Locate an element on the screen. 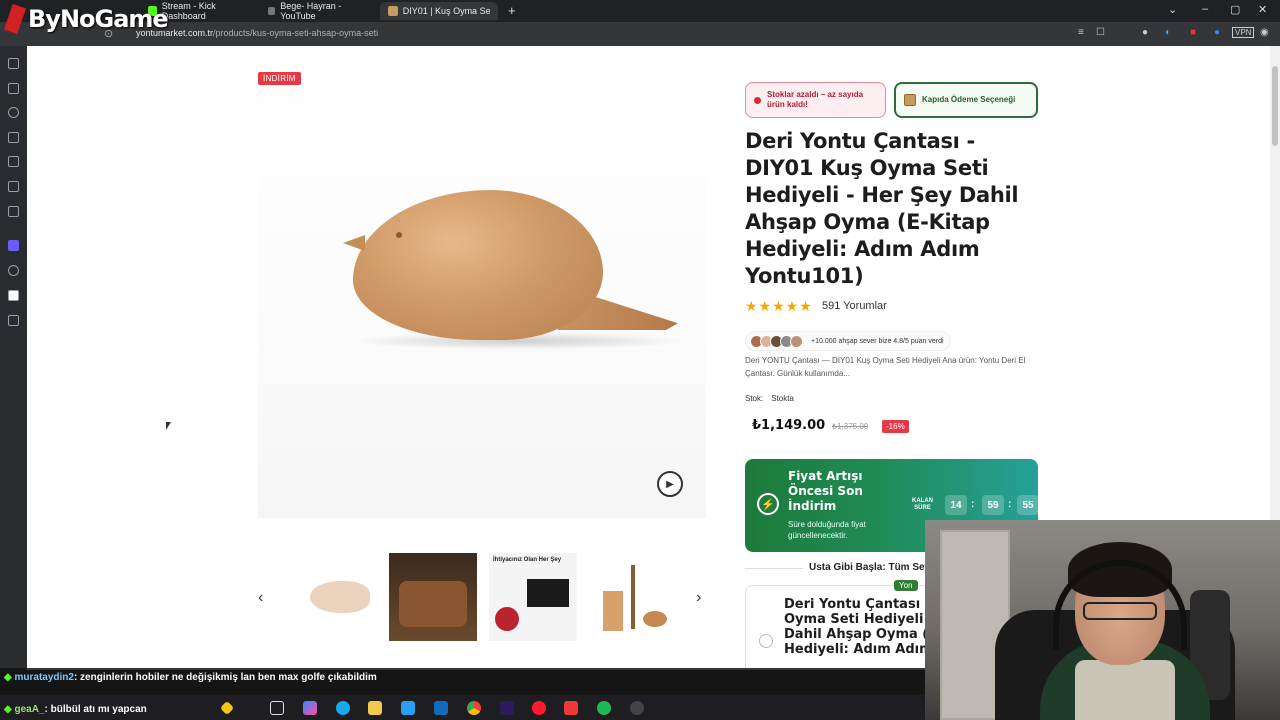  chat-text: : bülbül atı mı yapcan is located at coordinates (95, 709).